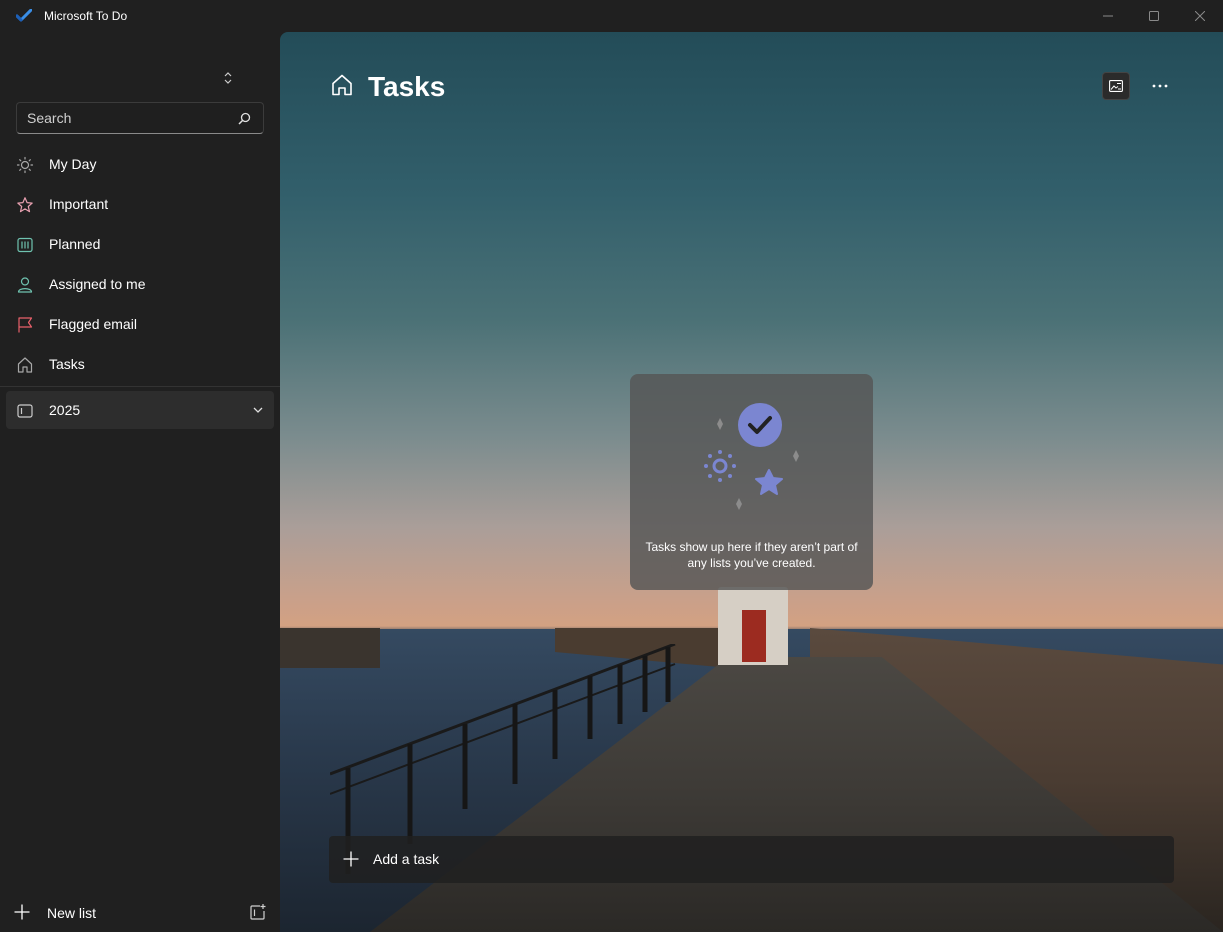 The height and width of the screenshot is (932, 1223). I want to click on maximize-icon, so click(1154, 16).